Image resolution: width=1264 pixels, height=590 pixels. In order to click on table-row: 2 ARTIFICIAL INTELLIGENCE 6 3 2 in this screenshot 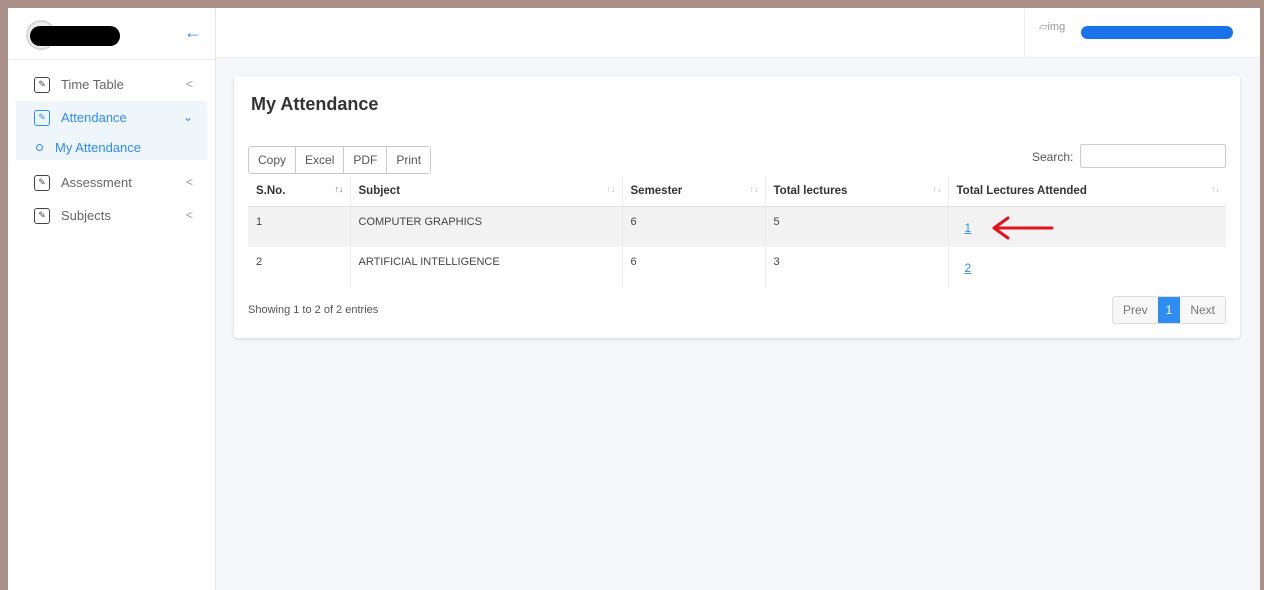, I will do `click(737, 267)`.